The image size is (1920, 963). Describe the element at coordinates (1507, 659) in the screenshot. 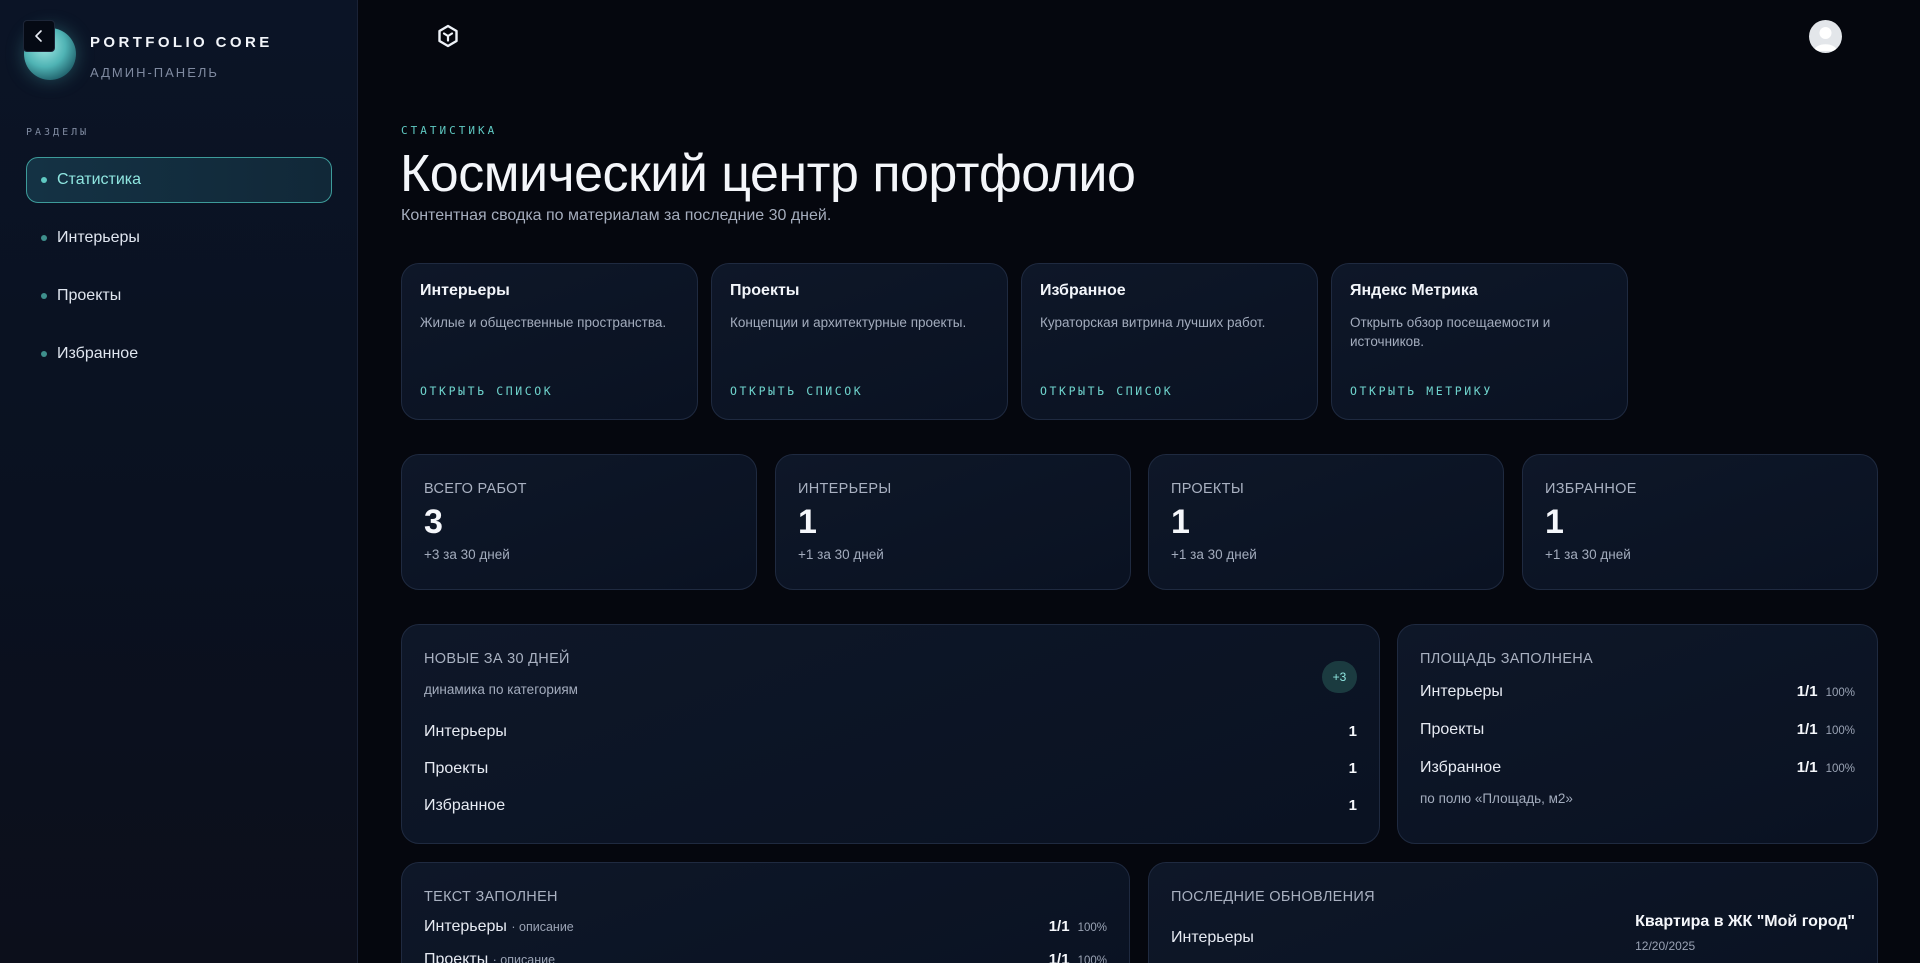

I see `panel-label: ПЛОЩАДЬ ЗАПОЛНЕНА` at that location.